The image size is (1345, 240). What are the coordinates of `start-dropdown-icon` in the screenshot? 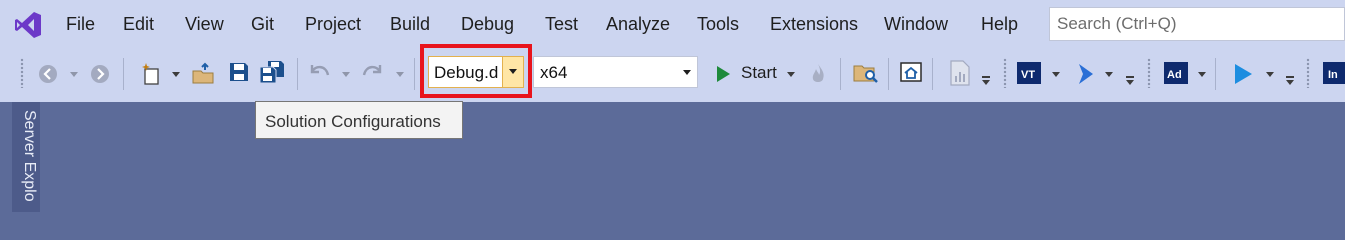 It's located at (791, 74).